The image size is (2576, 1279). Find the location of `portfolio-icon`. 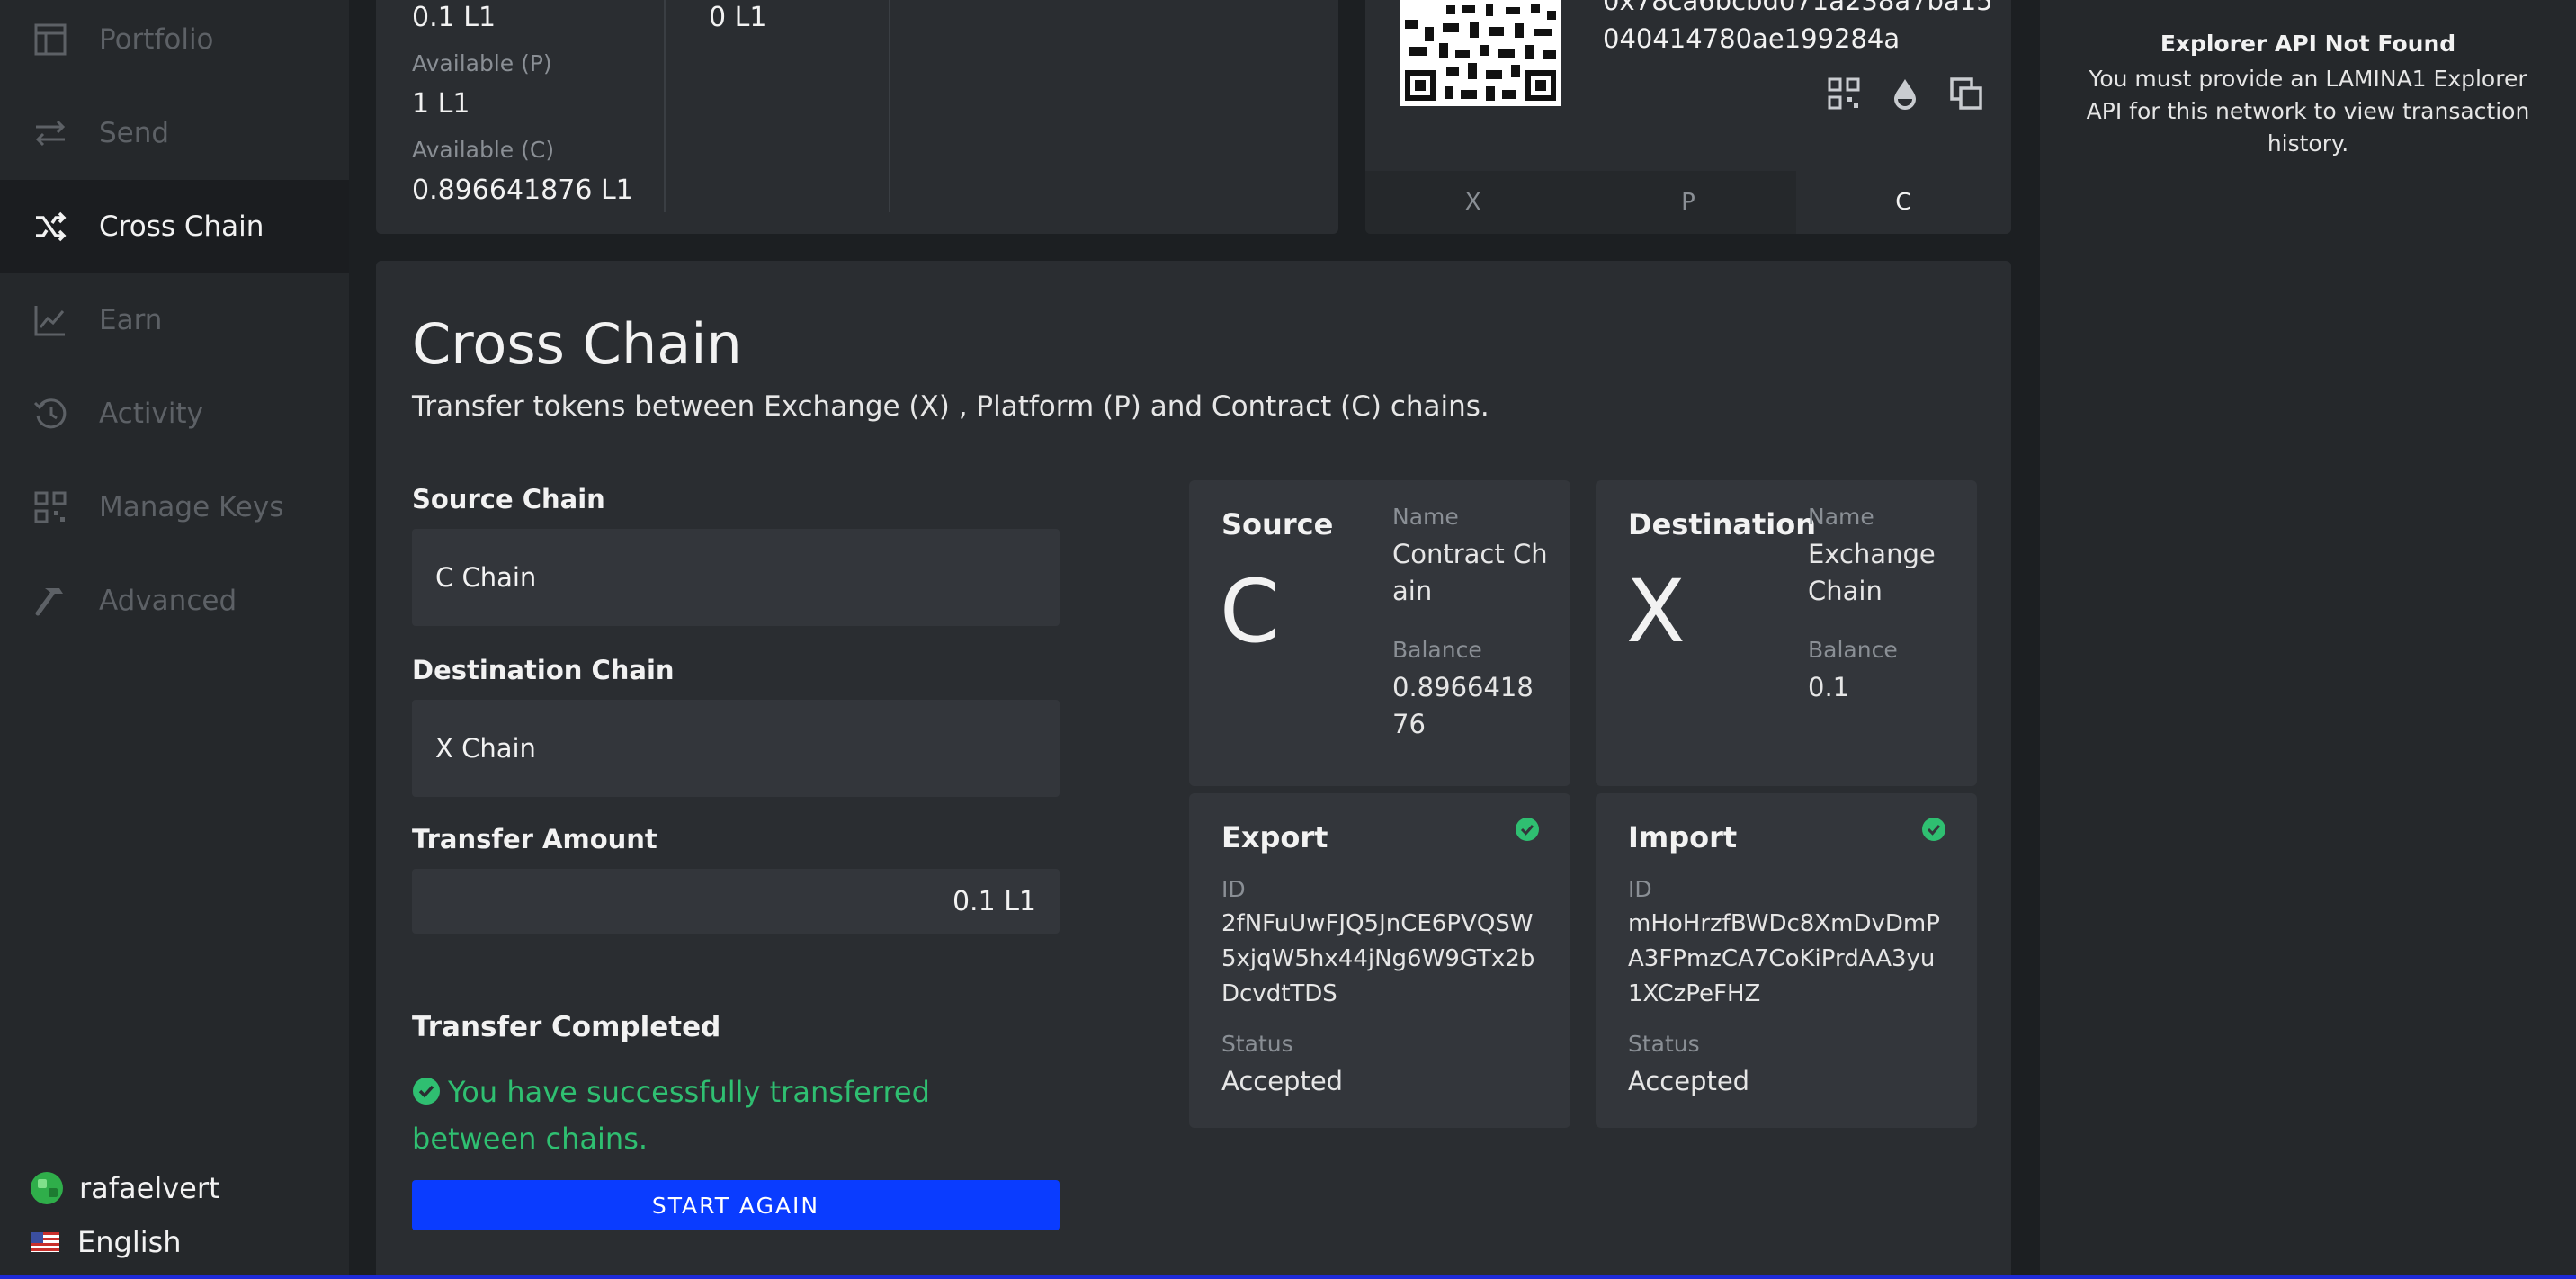

portfolio-icon is located at coordinates (50, 40).